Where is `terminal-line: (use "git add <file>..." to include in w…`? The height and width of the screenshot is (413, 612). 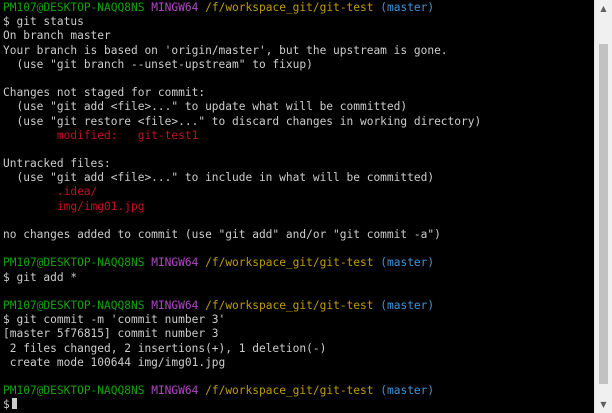 terminal-line: (use "git add <file>..." to include in w… is located at coordinates (242, 178).